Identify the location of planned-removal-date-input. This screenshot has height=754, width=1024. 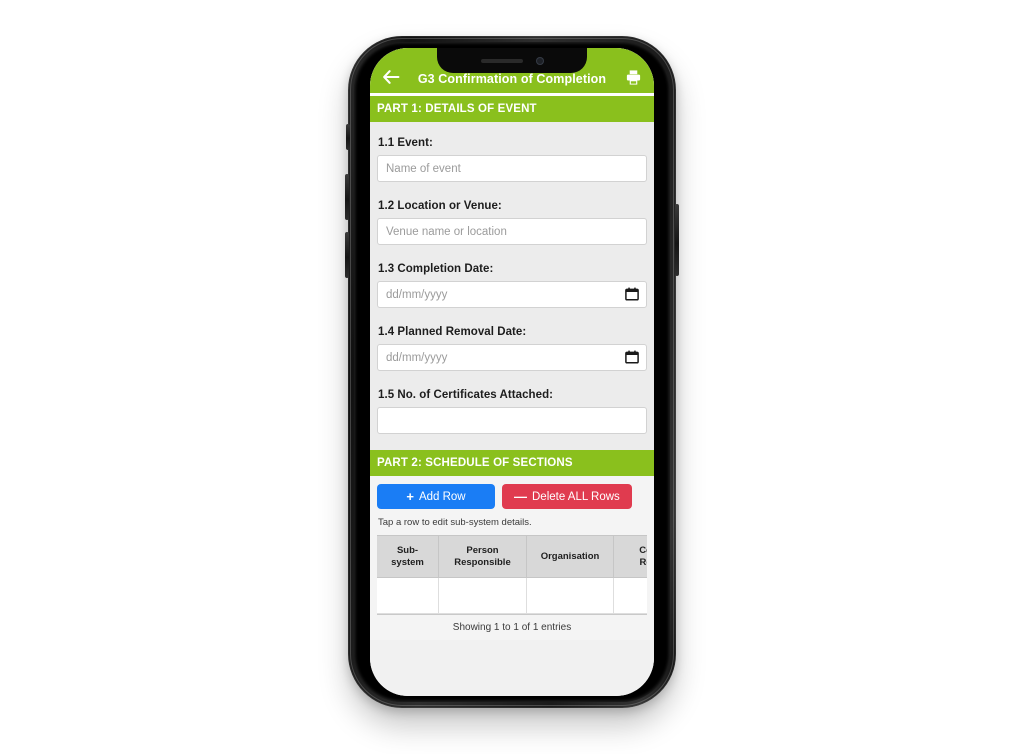
(512, 357).